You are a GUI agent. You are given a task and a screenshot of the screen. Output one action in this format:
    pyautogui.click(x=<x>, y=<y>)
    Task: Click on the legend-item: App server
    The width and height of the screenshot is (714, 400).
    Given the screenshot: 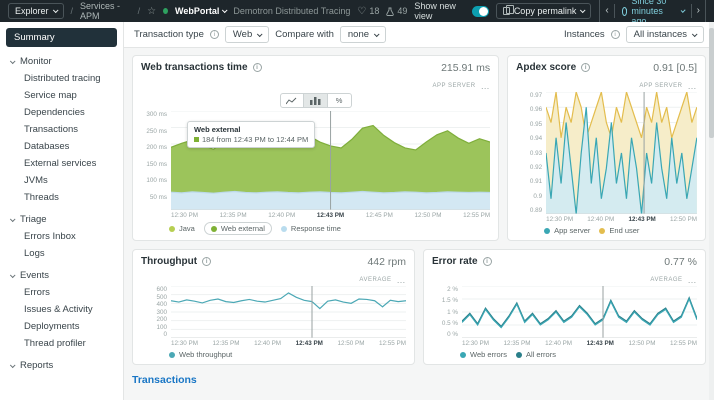 What is the action you would take?
    pyautogui.click(x=567, y=230)
    